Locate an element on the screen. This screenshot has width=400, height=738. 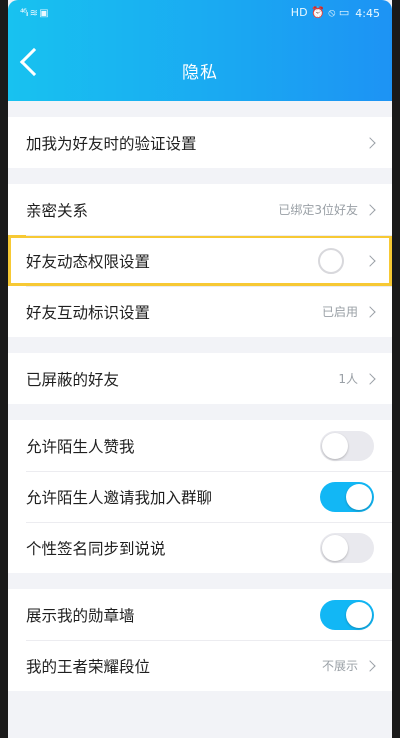
row-interaction-badge: 好友互动标识设置 已启用 is located at coordinates (200, 311).